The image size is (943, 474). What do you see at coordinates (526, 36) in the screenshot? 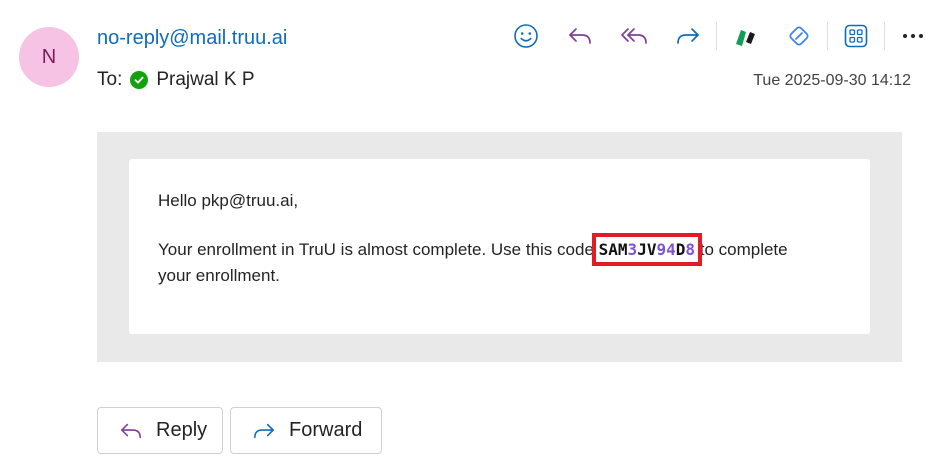
I see `emoji-icon` at bounding box center [526, 36].